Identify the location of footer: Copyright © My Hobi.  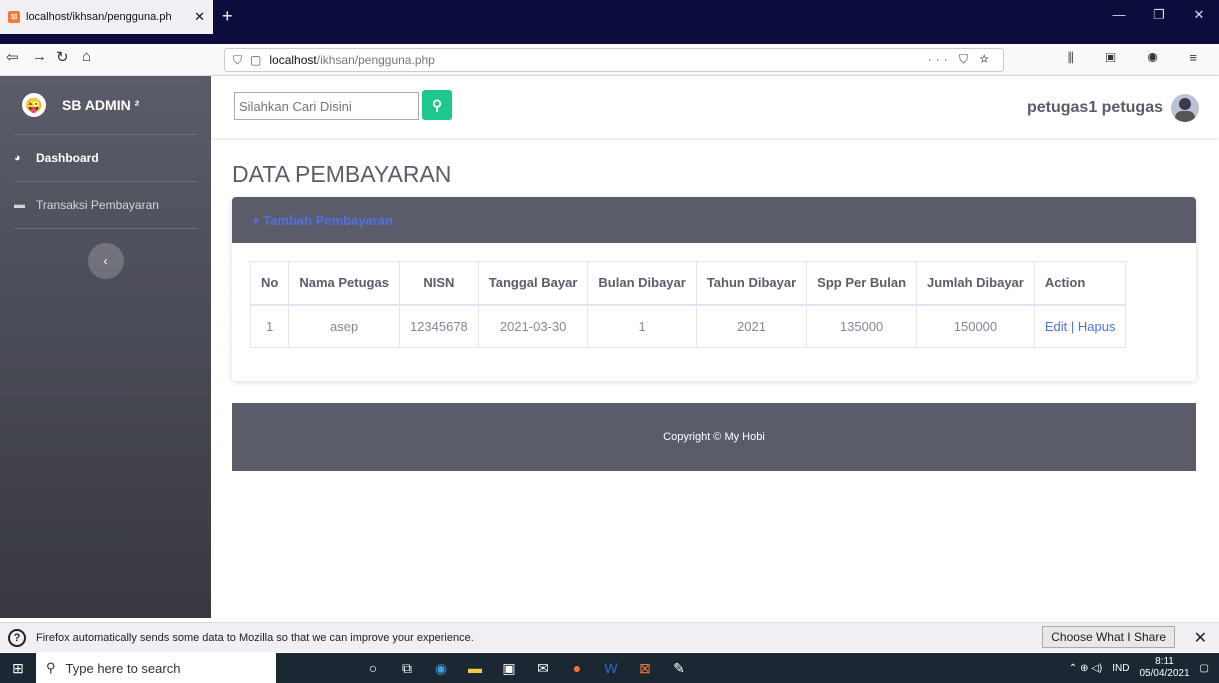
(714, 437).